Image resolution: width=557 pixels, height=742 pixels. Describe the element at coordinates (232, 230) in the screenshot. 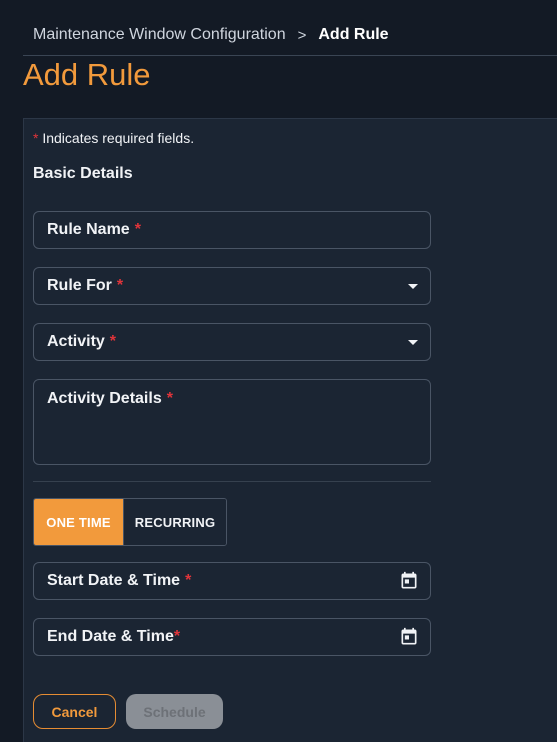

I see `rule-name-input: Rule Name *` at that location.